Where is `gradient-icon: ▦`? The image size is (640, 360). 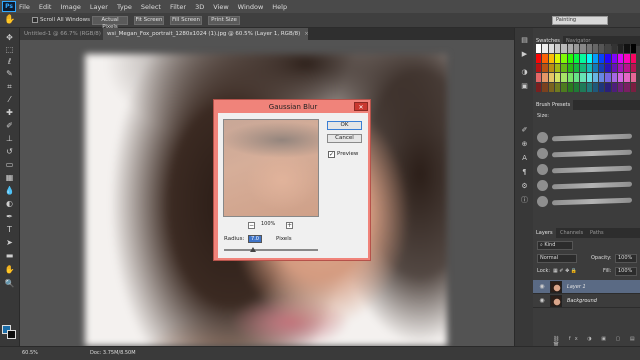
gradient-icon: ▦ is located at coordinates (9, 177).